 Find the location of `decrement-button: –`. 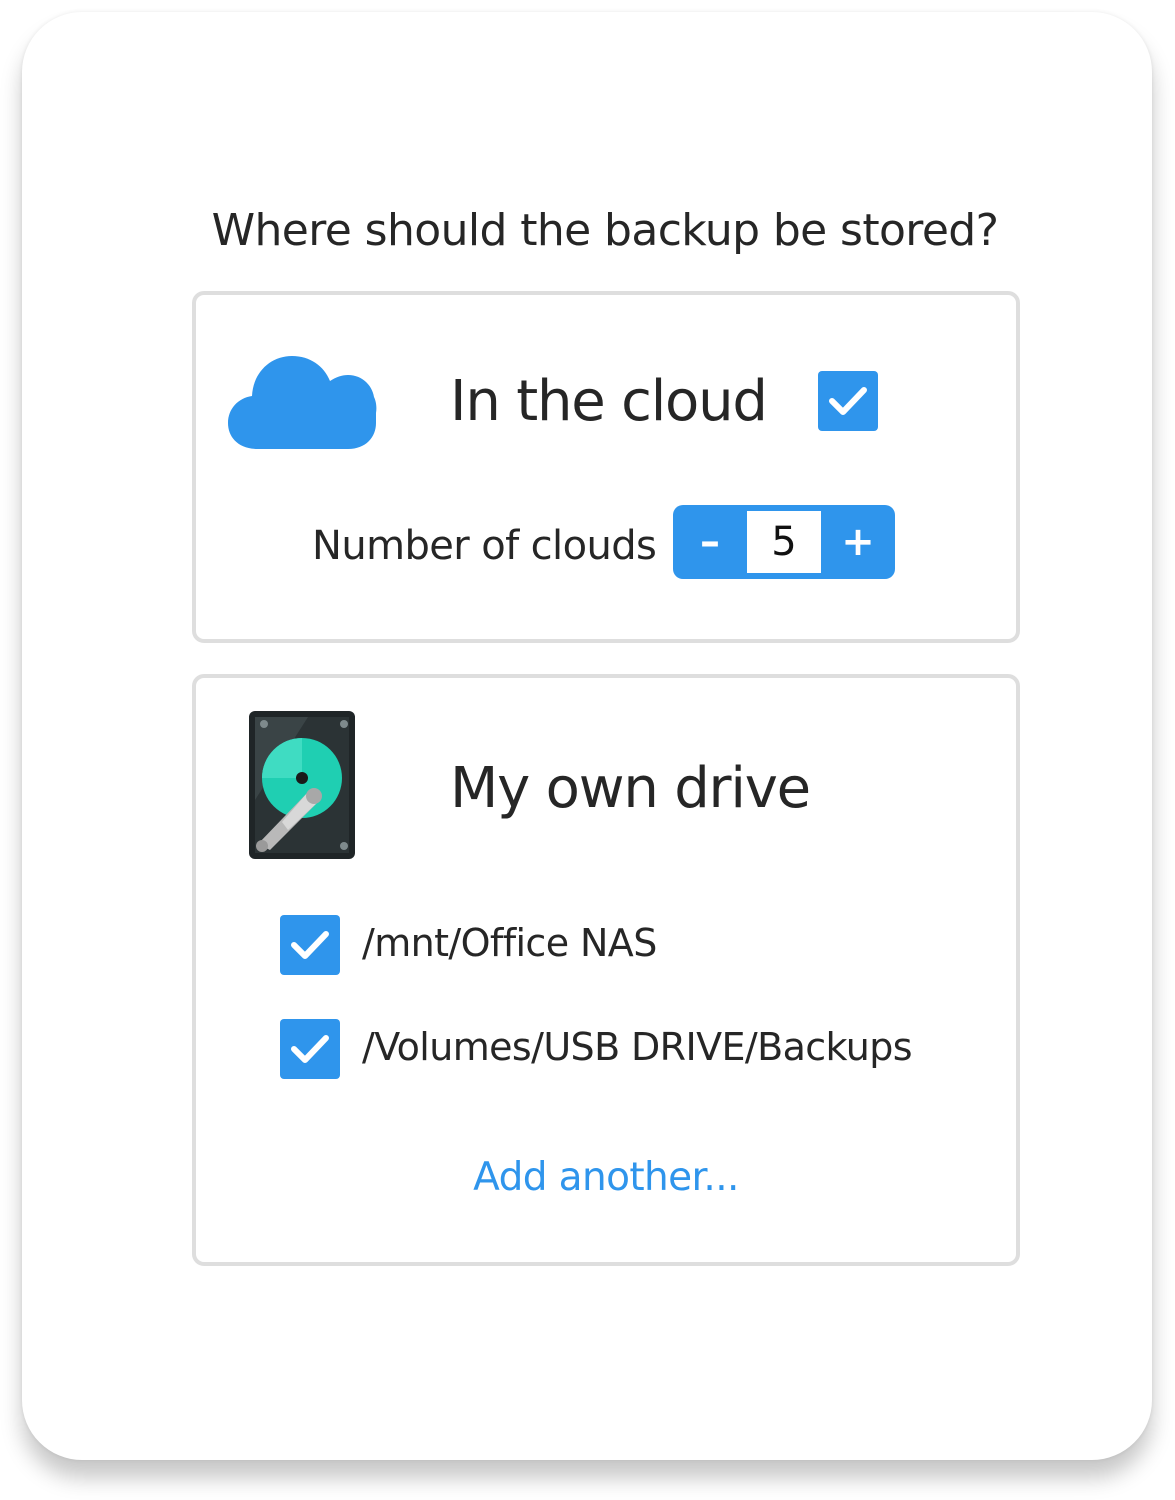

decrement-button: – is located at coordinates (710, 542).